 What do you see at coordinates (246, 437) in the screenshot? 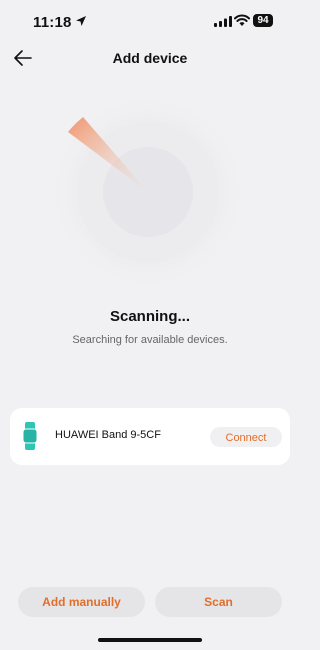
I see `connect-button: Connect` at bounding box center [246, 437].